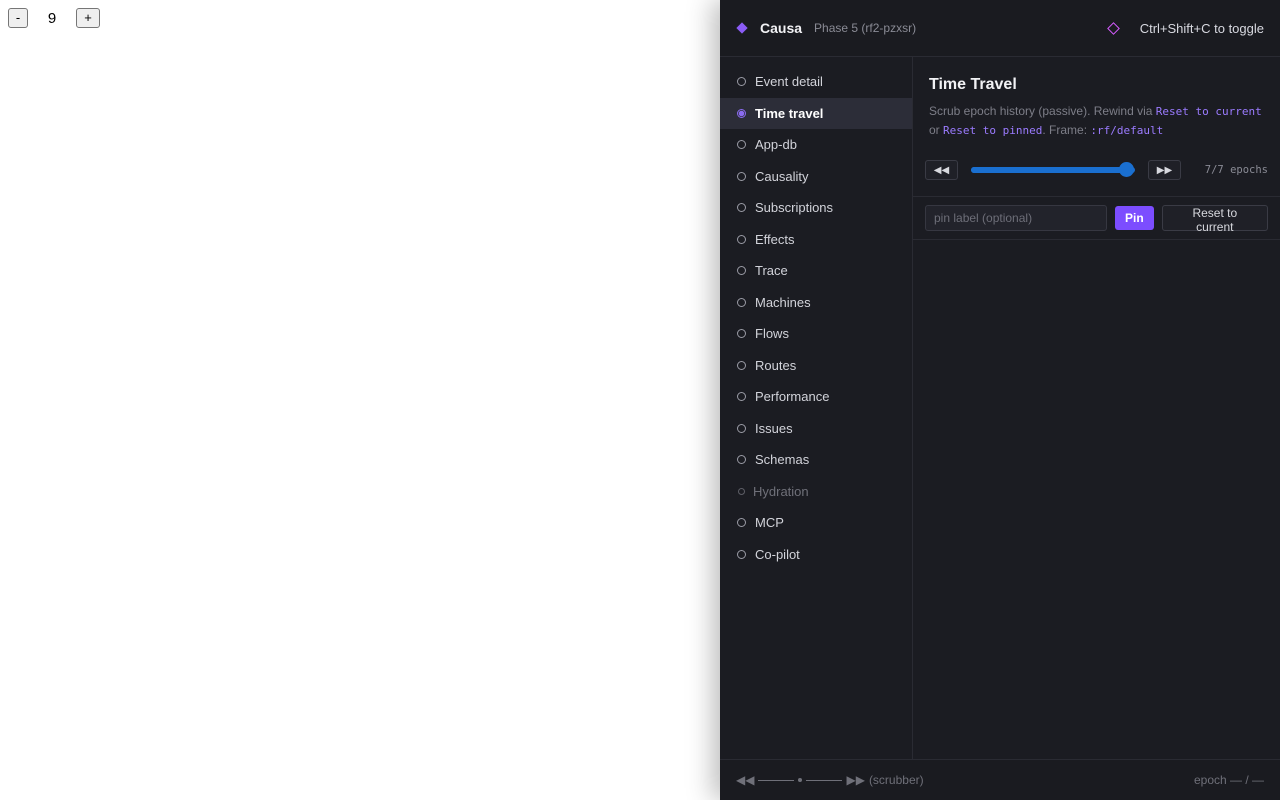 The image size is (1280, 800). Describe the element at coordinates (745, 780) in the screenshot. I see `footer-rewind-icon: ◀◀` at that location.